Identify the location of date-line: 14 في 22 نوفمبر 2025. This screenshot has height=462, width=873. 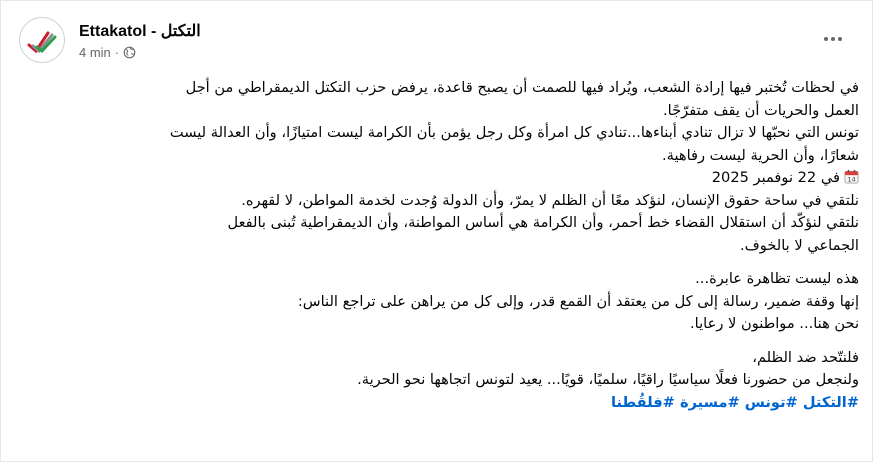
(456, 178).